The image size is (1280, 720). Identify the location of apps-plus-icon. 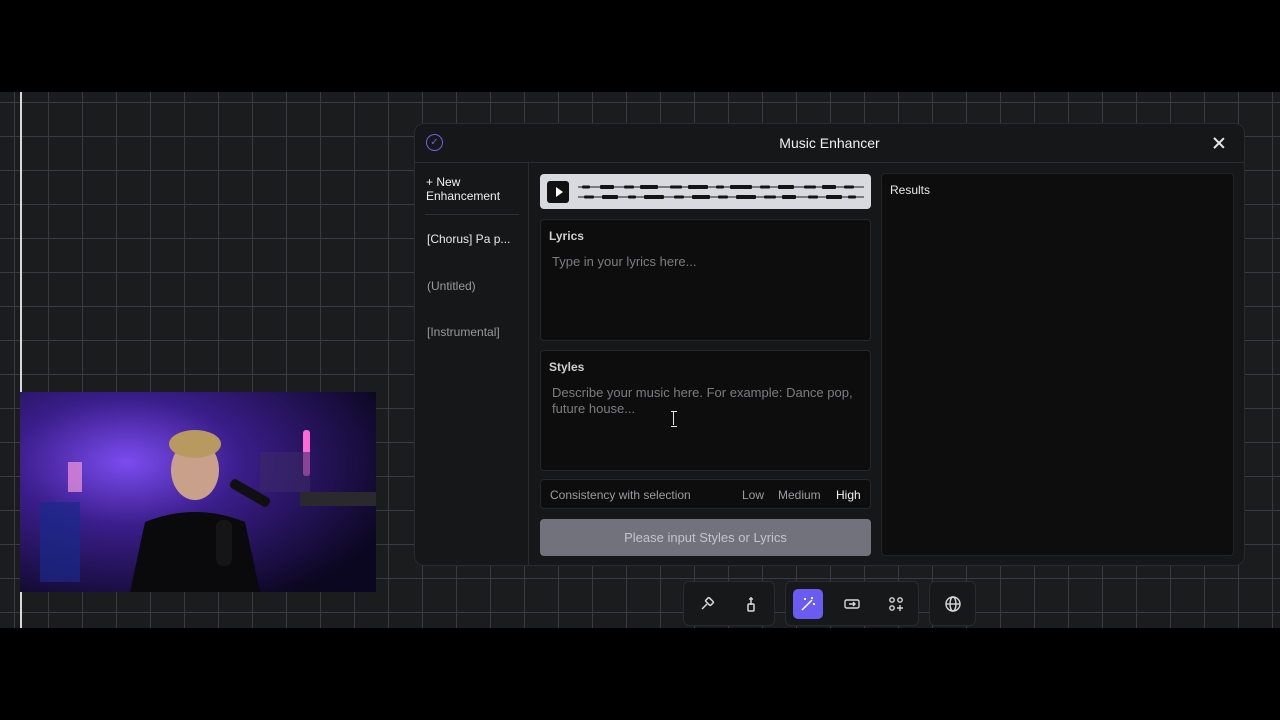
(896, 604).